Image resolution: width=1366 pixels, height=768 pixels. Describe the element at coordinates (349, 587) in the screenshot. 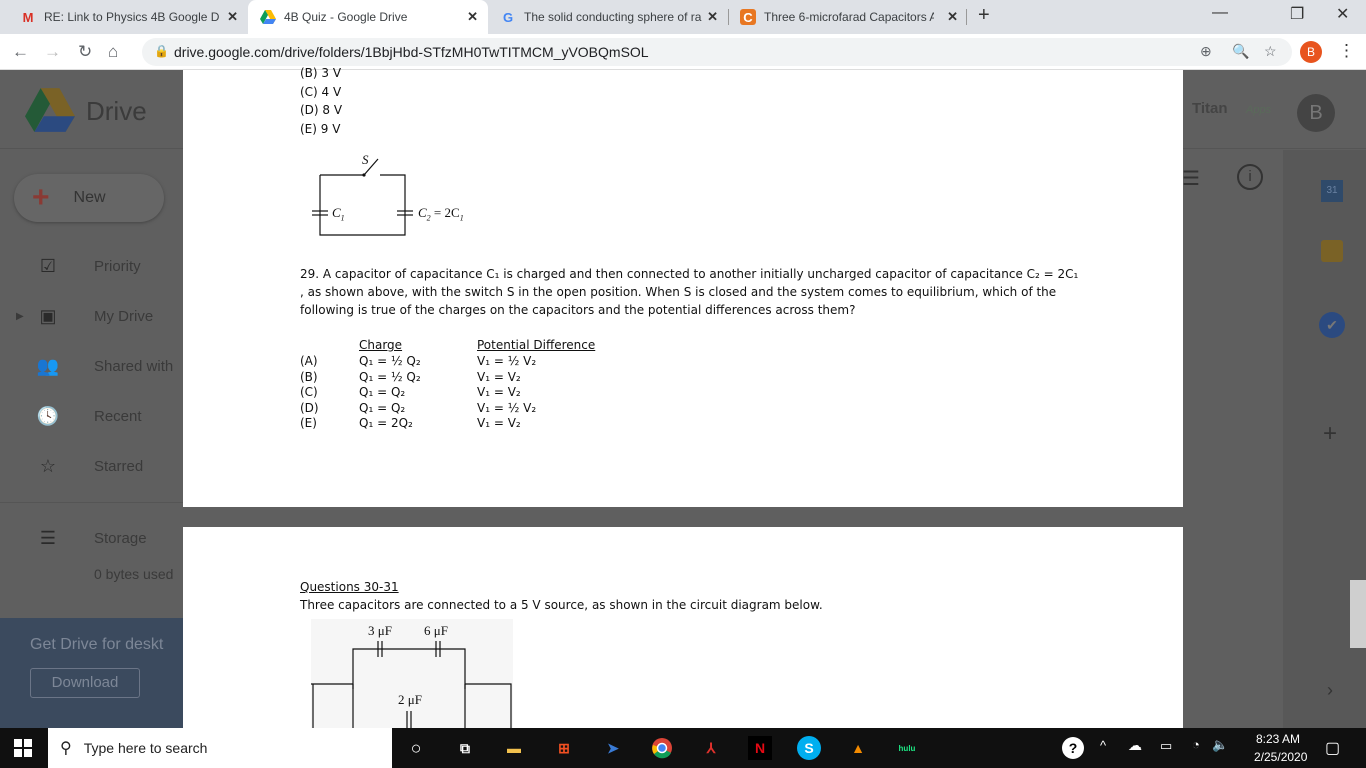

I see `questions-30-31-heading: Questions 30-31` at that location.